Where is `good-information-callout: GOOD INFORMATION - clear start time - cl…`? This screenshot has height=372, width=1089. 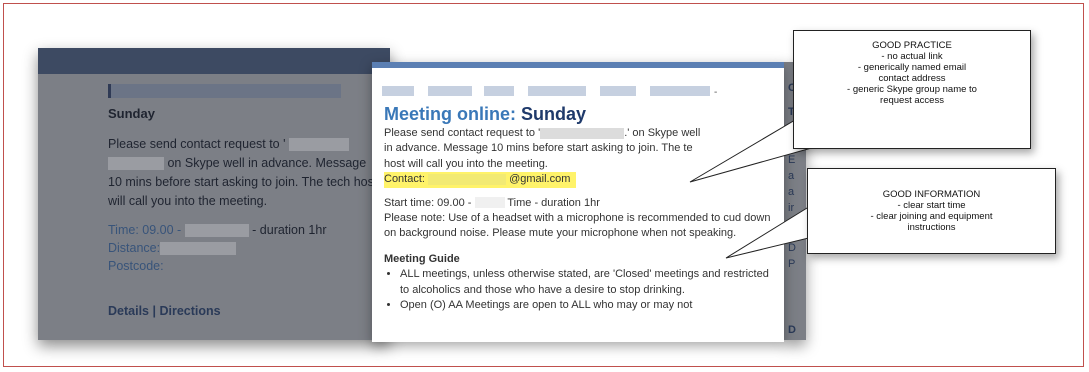 good-information-callout: GOOD INFORMATION - clear start time - cl… is located at coordinates (931, 211).